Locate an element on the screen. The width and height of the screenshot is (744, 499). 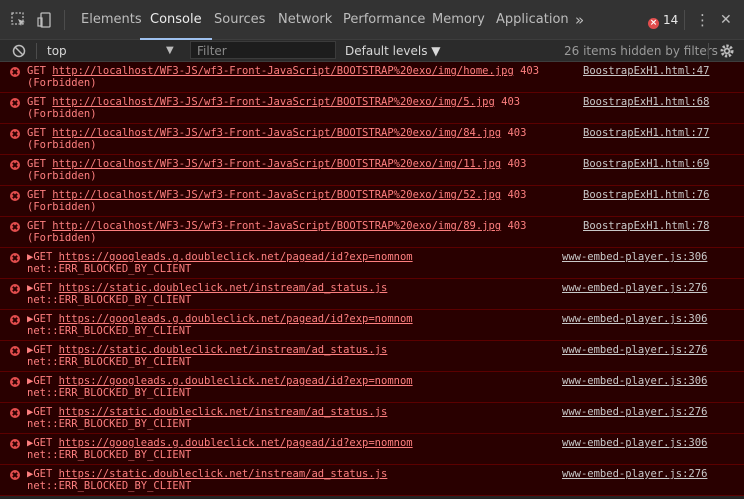
device-toggle-icon is located at coordinates (45, 20).